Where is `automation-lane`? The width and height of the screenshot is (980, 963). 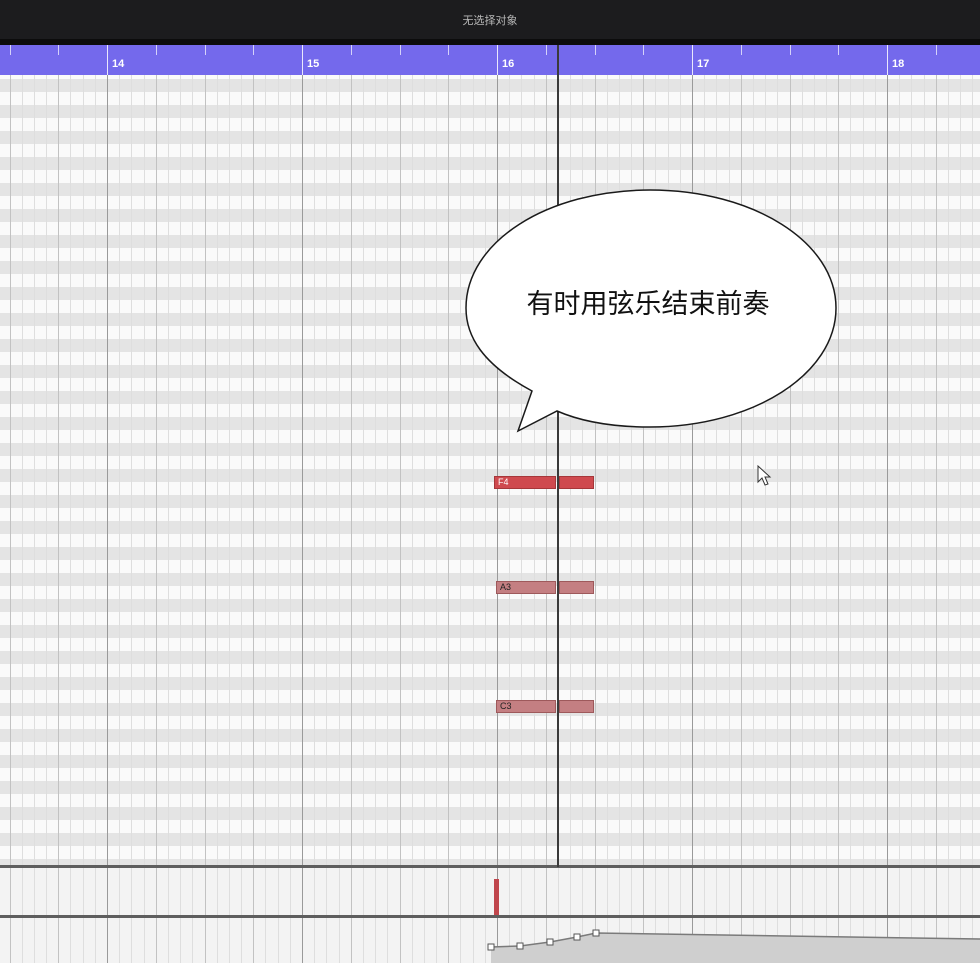 automation-lane is located at coordinates (490, 940).